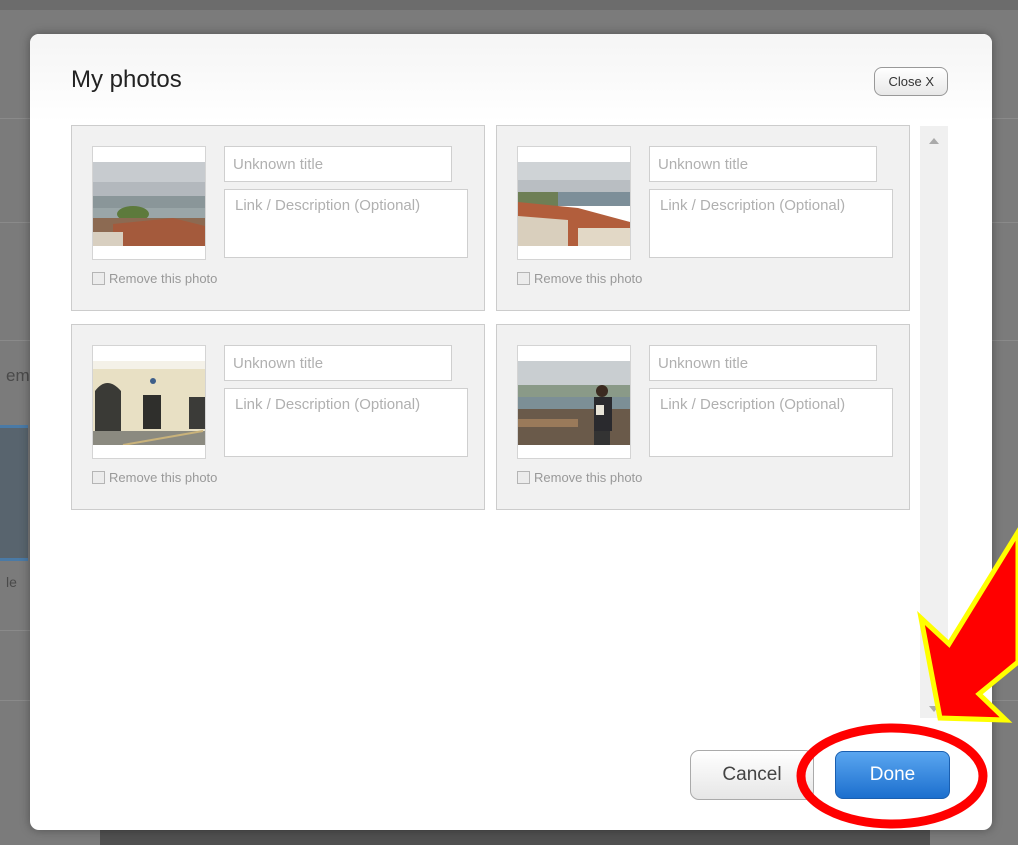 This screenshot has height=845, width=1018. Describe the element at coordinates (18, 375) in the screenshot. I see `background-text: em` at that location.